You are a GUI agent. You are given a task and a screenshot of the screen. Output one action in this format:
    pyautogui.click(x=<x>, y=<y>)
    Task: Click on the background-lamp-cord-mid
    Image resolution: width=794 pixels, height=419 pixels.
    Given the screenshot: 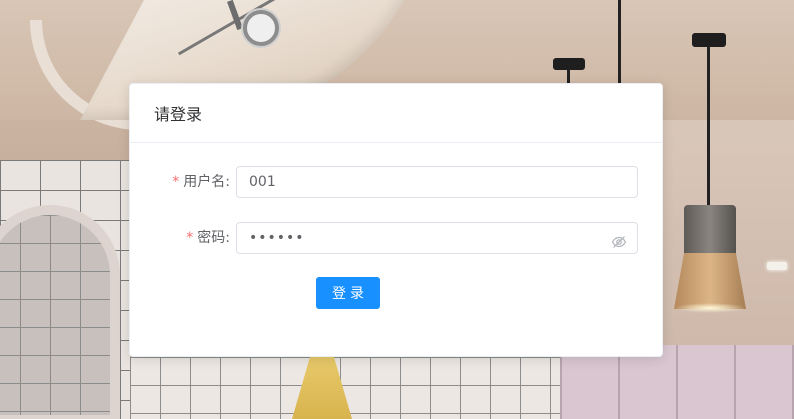 What is the action you would take?
    pyautogui.click(x=619, y=42)
    